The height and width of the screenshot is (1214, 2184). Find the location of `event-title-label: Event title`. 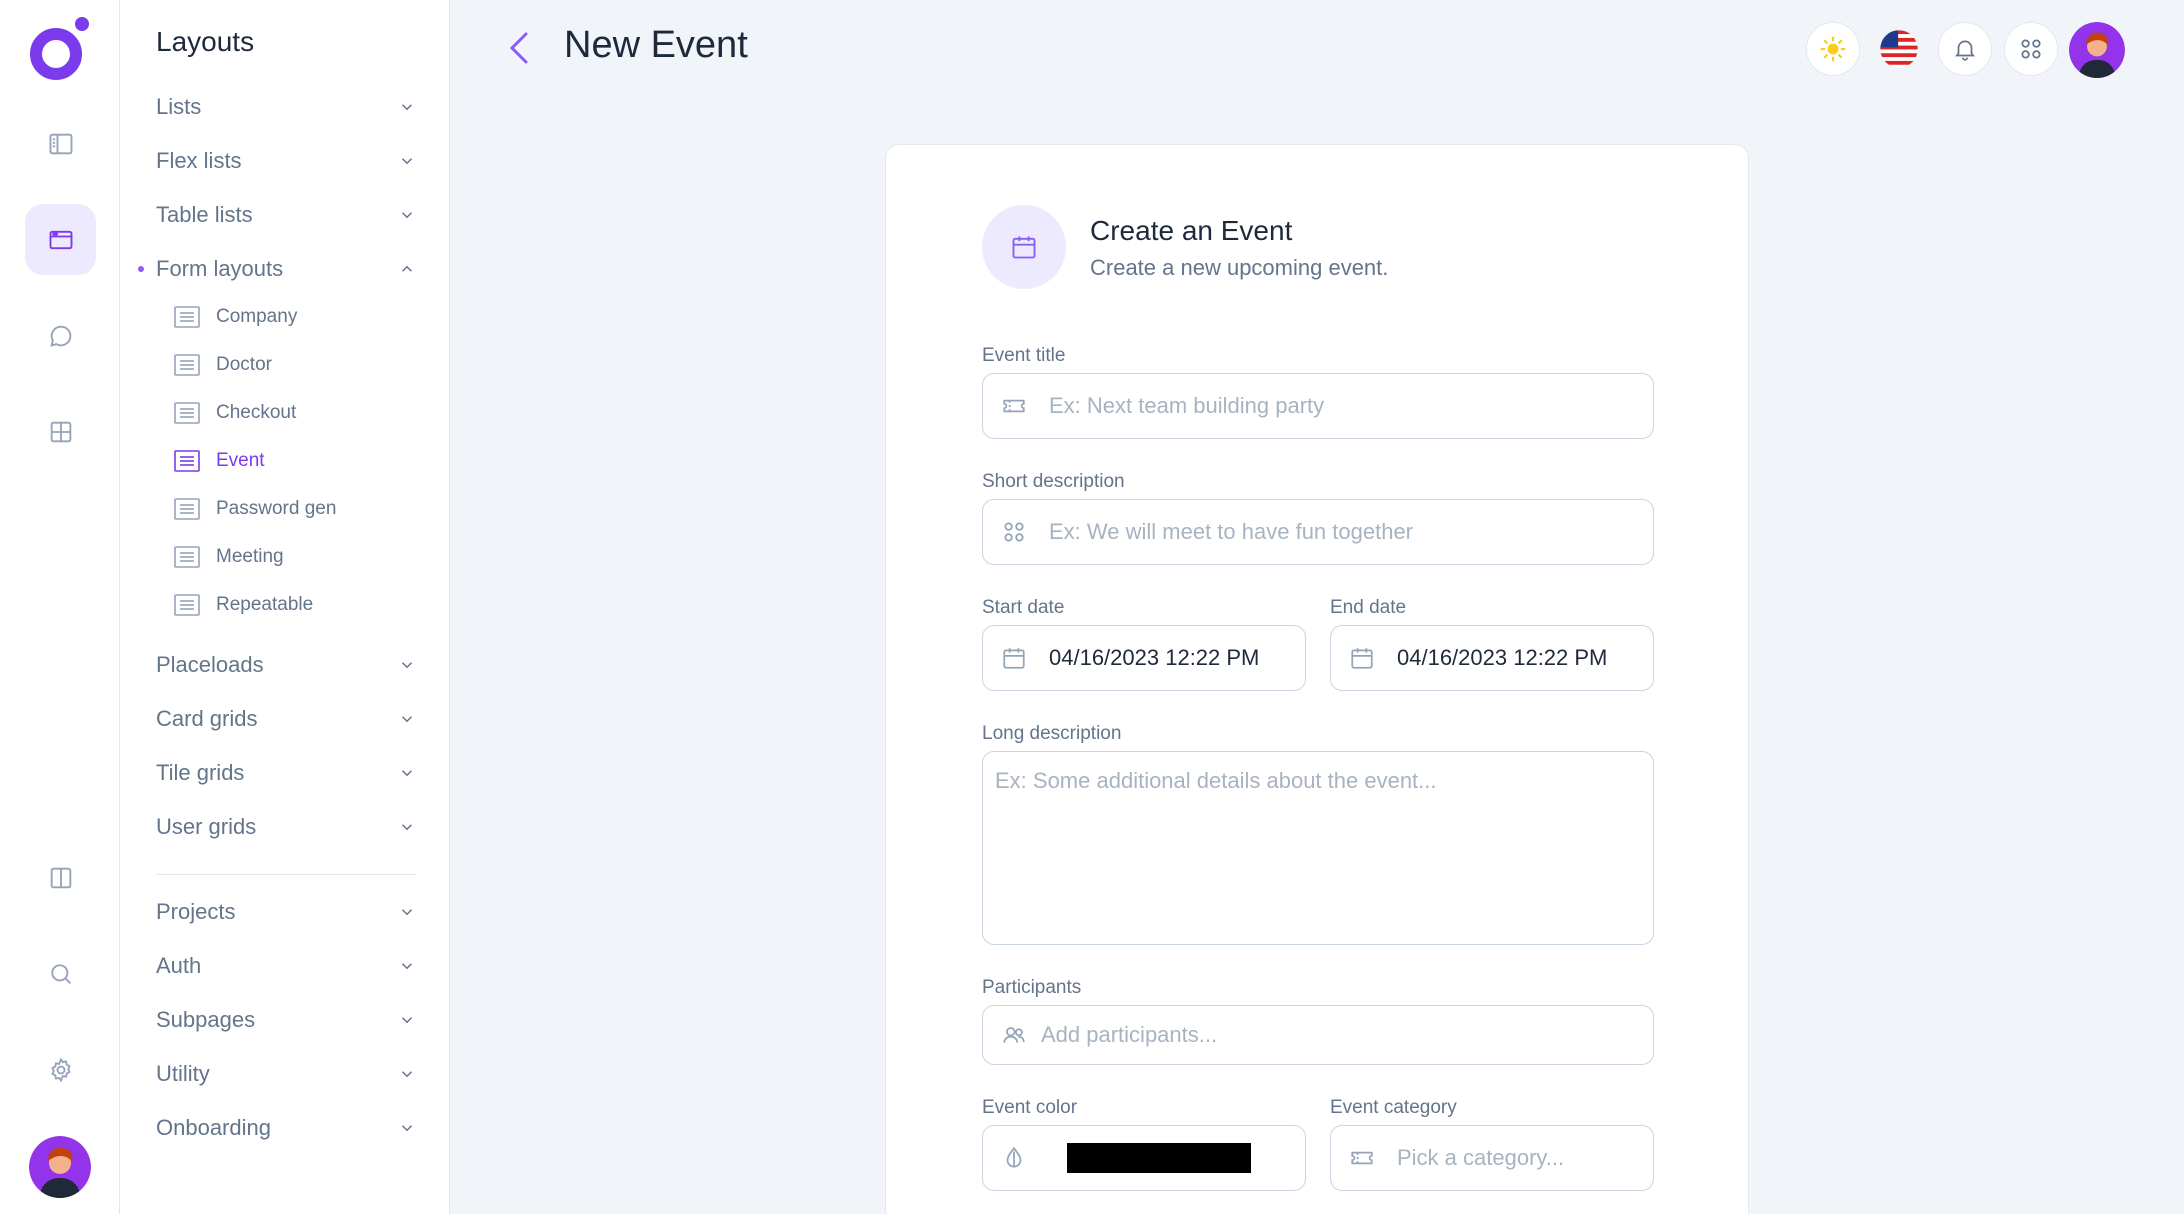

event-title-label: Event title is located at coordinates (1024, 355).